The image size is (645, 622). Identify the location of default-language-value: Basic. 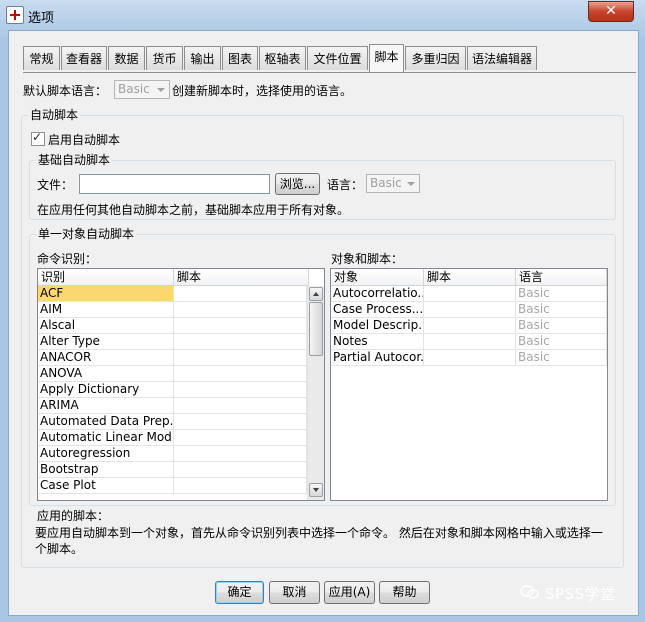
(134, 89).